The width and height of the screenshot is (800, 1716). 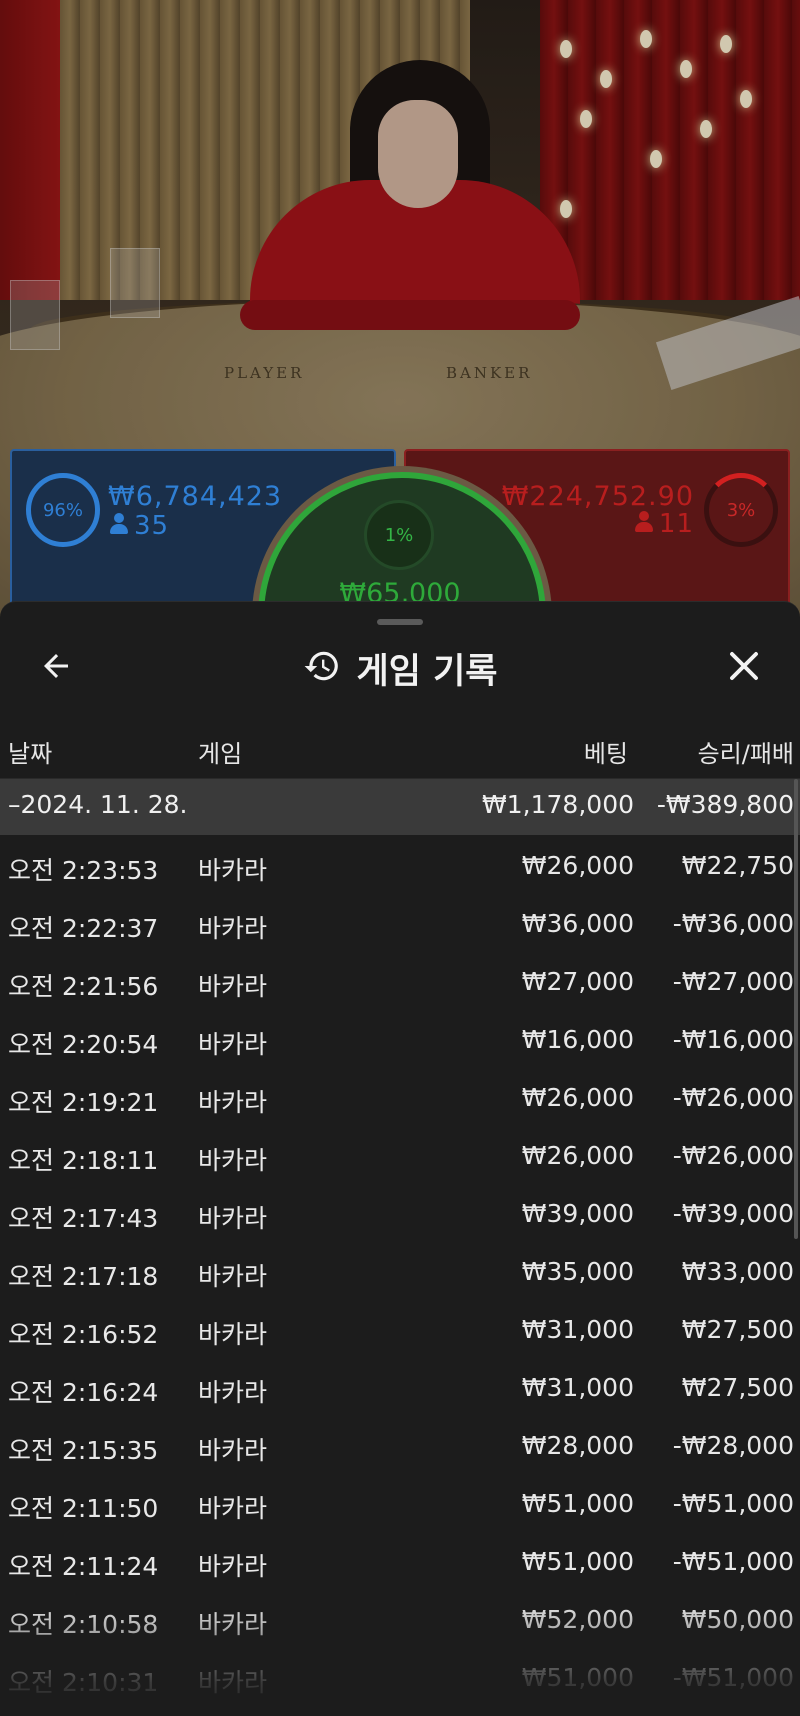 I want to click on row-time: 오전 2:10:31, so click(x=83, y=1682).